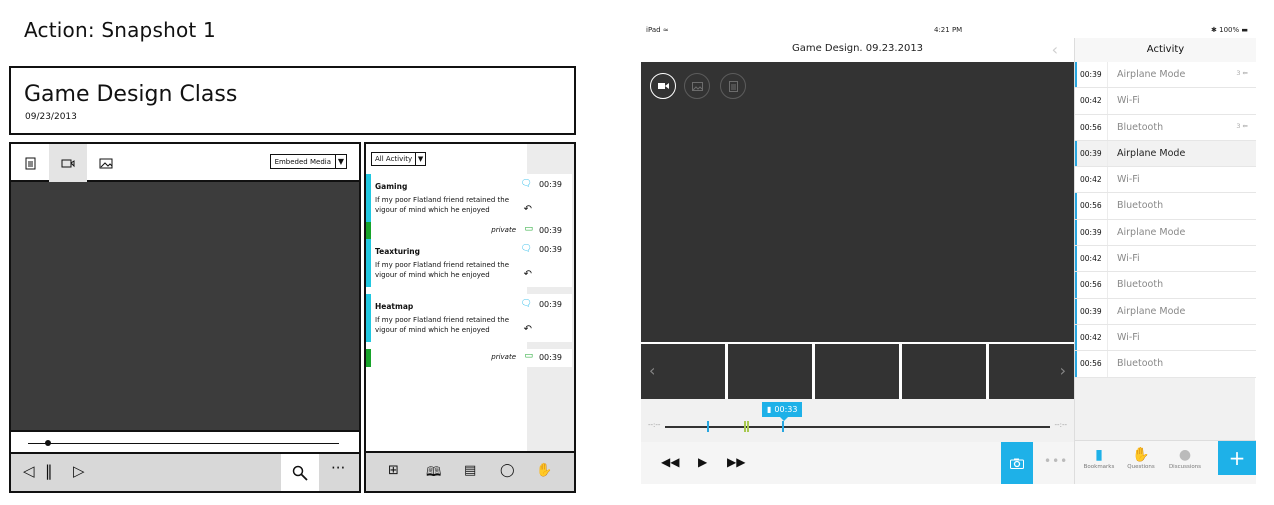 Image resolution: width=1274 pixels, height=505 pixels. What do you see at coordinates (470, 470) in the screenshot?
I see `document-icon: ▤` at bounding box center [470, 470].